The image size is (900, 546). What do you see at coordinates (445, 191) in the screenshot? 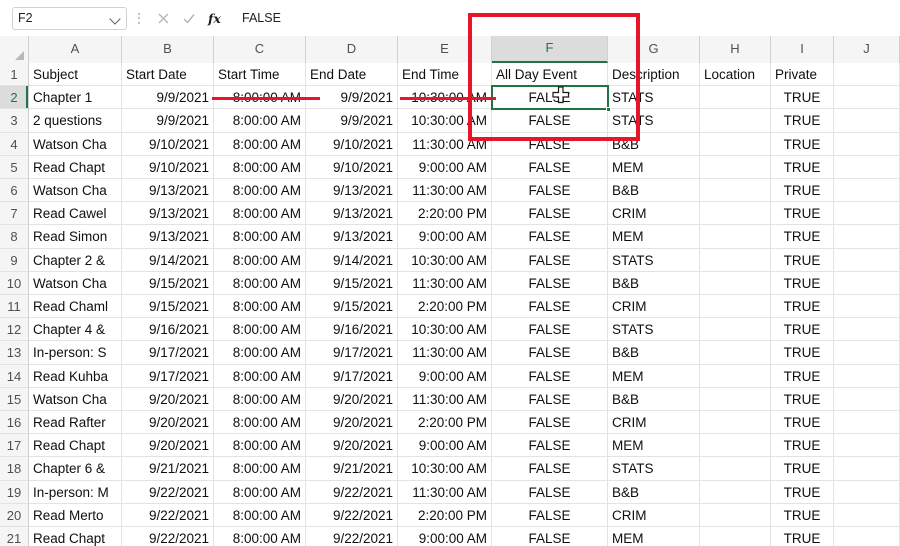
I see `cell-e6: 11:30:00 AM` at bounding box center [445, 191].